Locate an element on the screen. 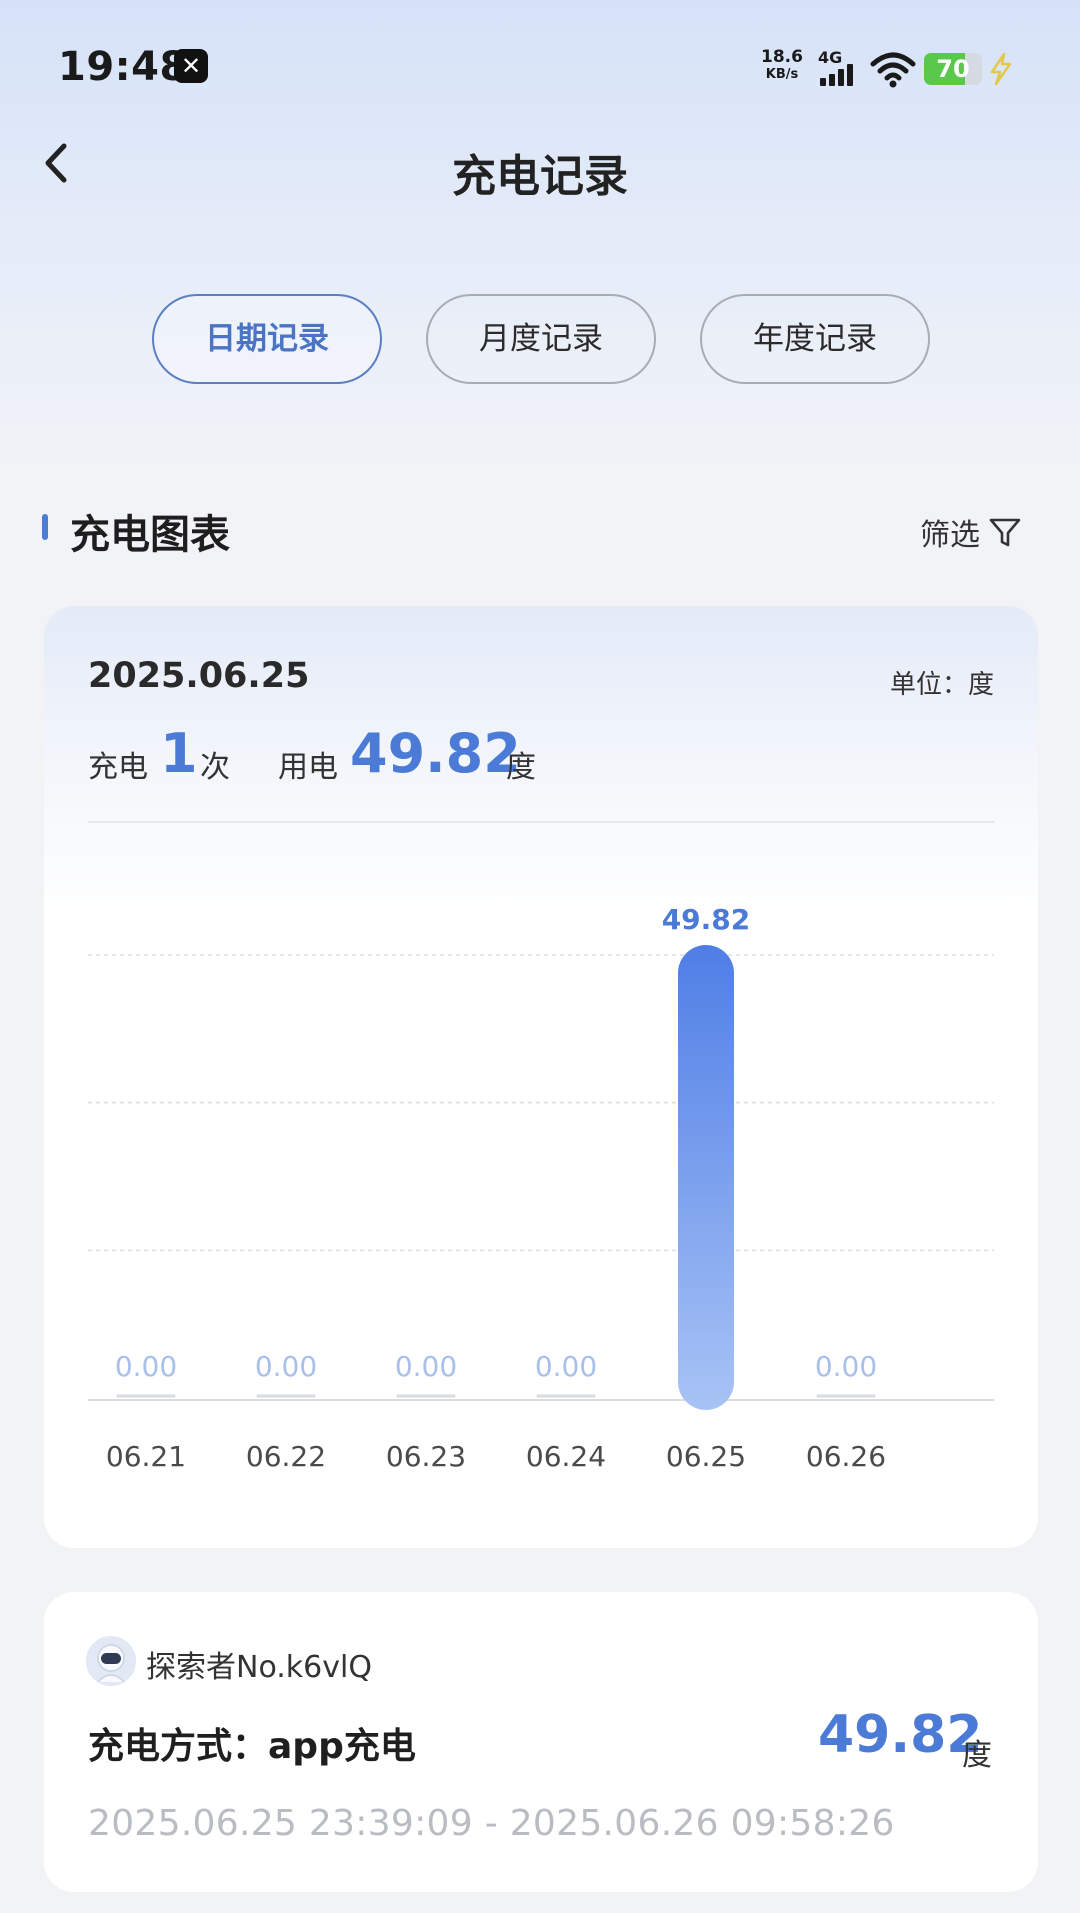 The image size is (1080, 1913). charge-count-value: 1 is located at coordinates (179, 753).